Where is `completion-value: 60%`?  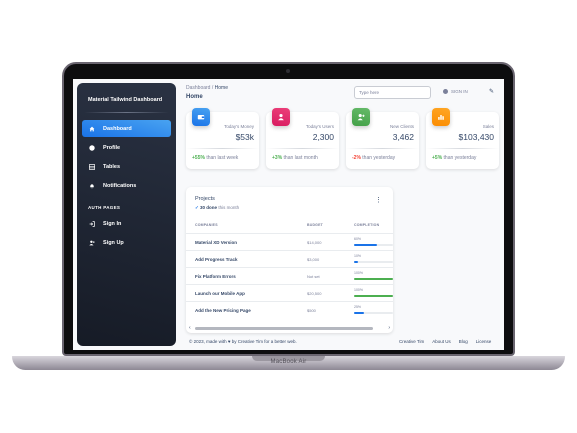 completion-value: 60% is located at coordinates (358, 239).